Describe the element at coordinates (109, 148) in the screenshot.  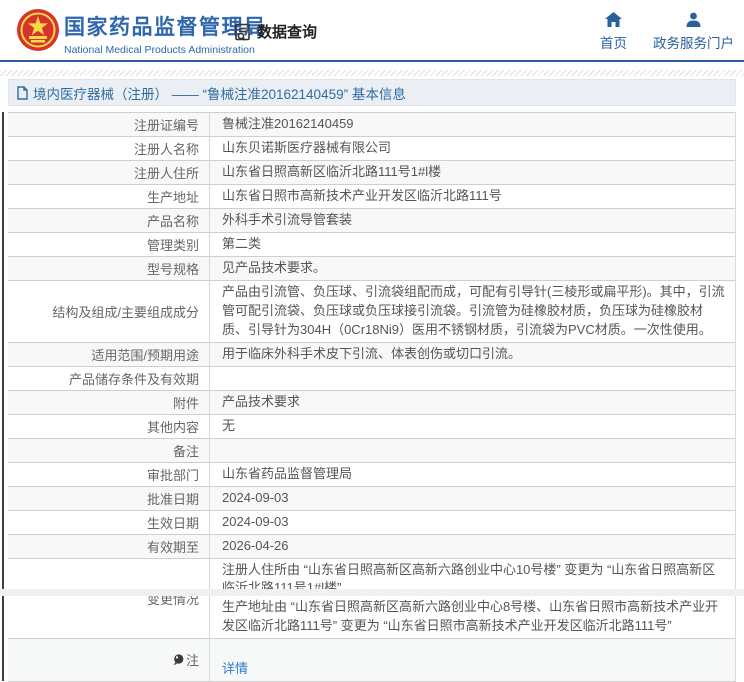
I see `field-label: 注册人名称` at that location.